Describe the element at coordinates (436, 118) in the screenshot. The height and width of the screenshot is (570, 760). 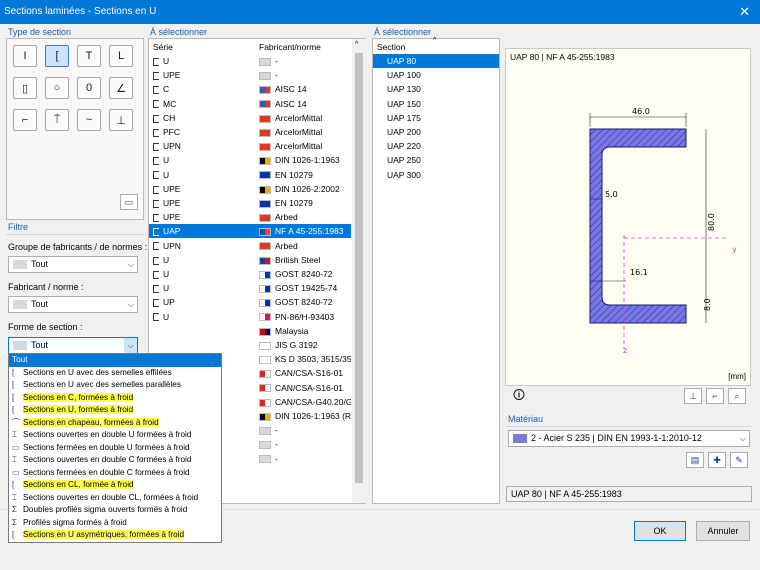
I see `section-row: UAP 175` at that location.